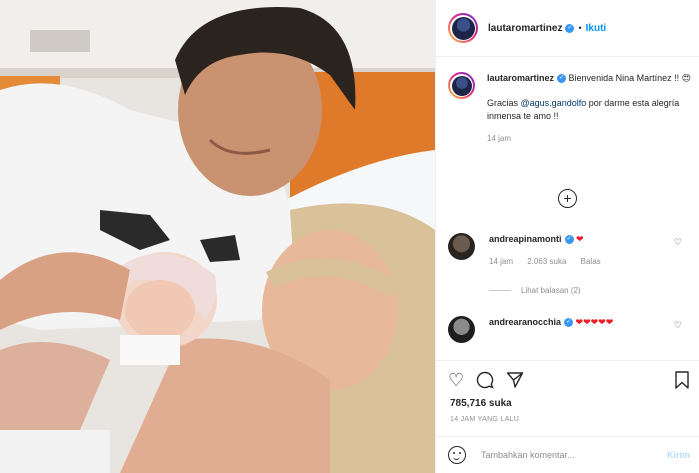 This screenshot has width=699, height=473. What do you see at coordinates (546, 261) in the screenshot?
I see `comment-likes: 2.063 suka` at bounding box center [546, 261].